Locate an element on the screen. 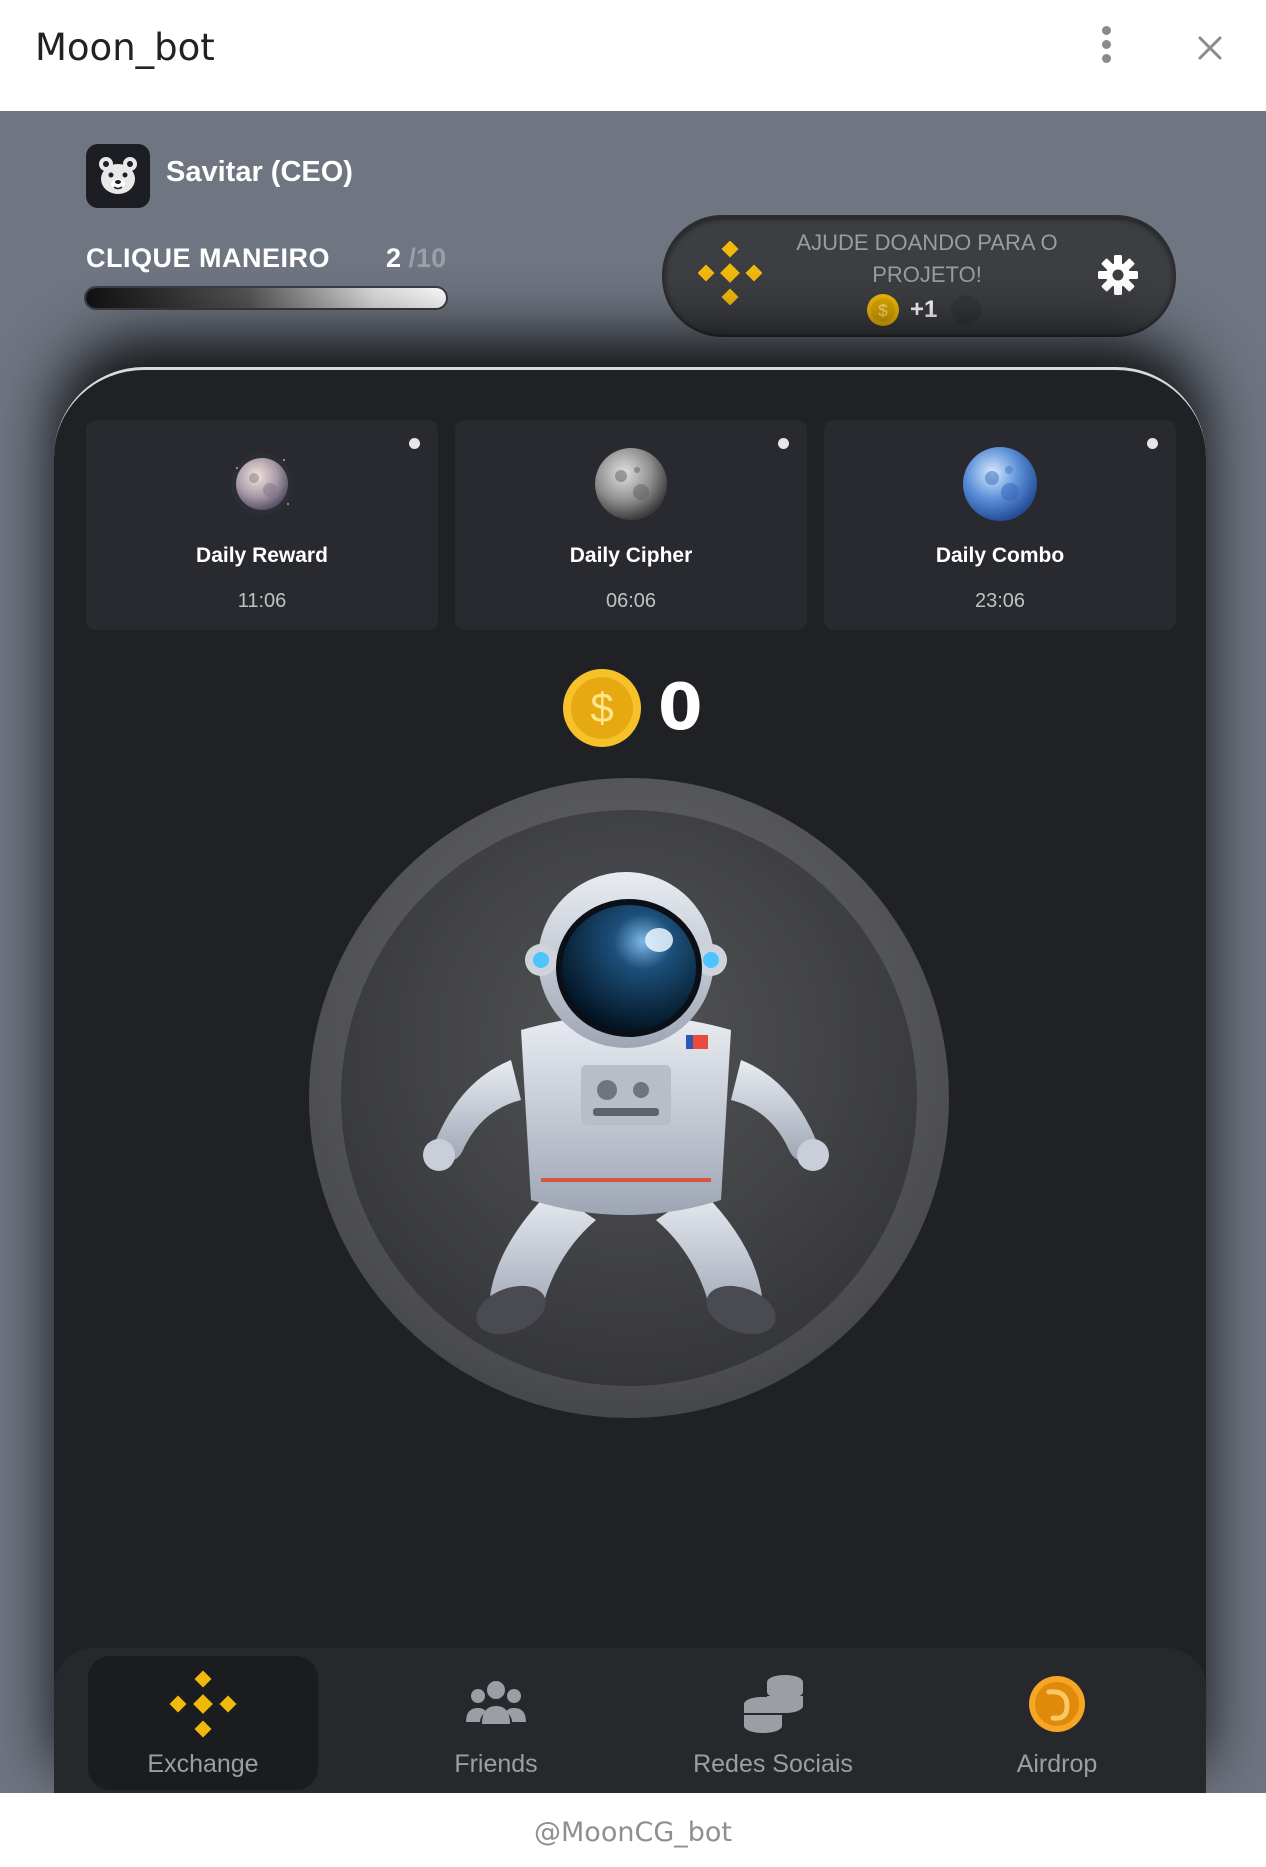 Image resolution: width=1266 pixels, height=1867 pixels. moon-reward-icon is located at coordinates (262, 484).